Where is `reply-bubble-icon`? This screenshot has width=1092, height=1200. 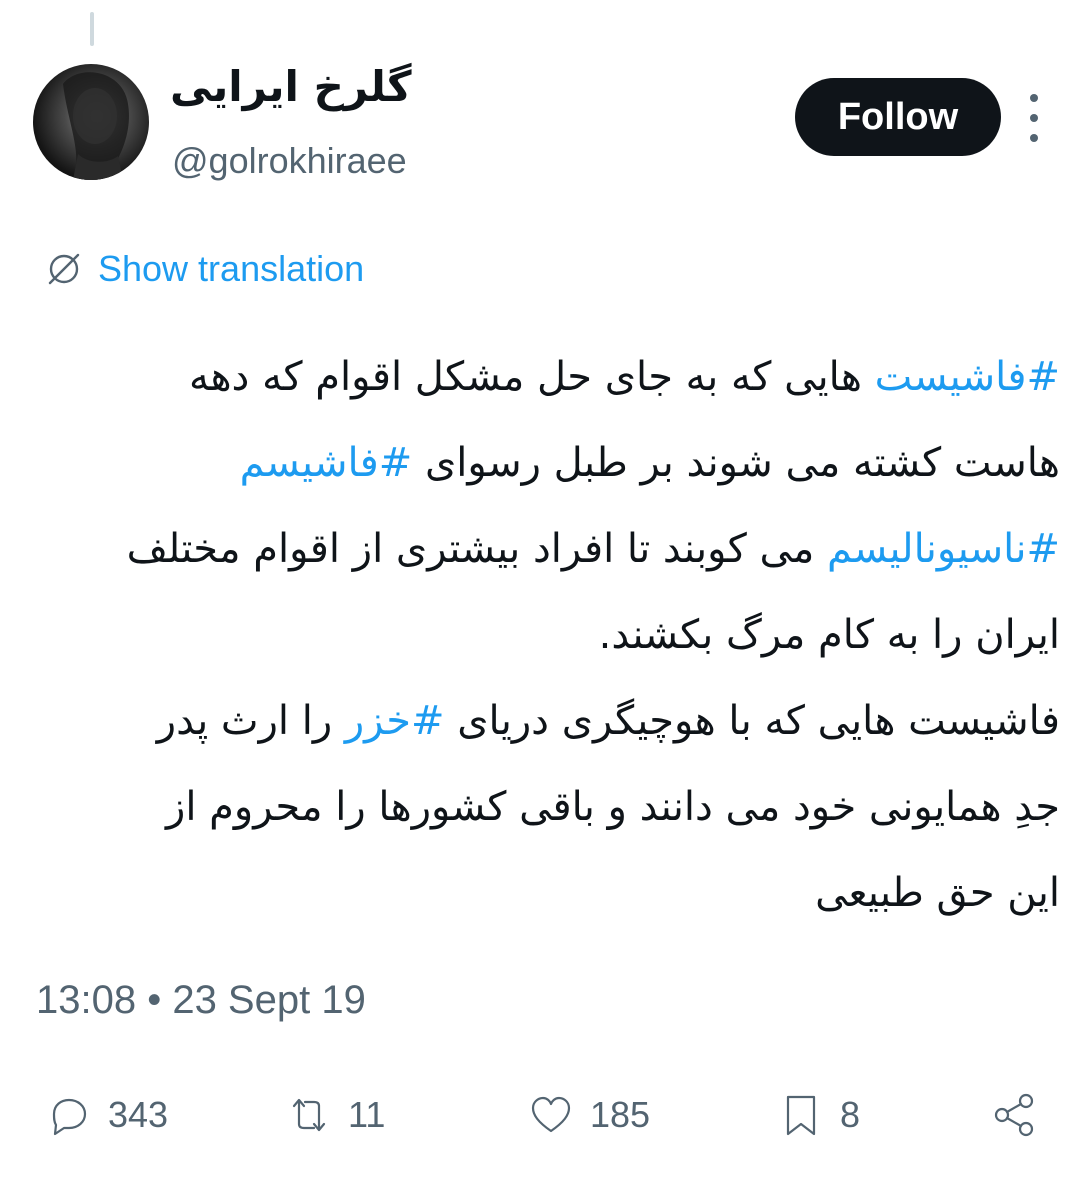 reply-bubble-icon is located at coordinates (69, 1117).